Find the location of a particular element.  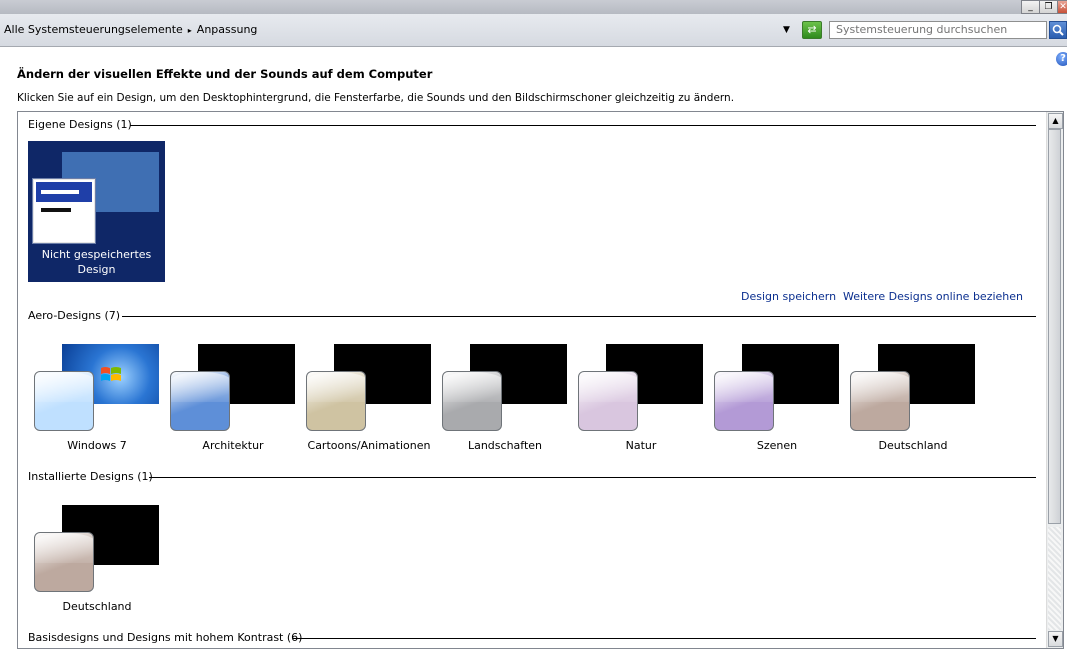

section-own-designs: Eigene Designs (1) is located at coordinates (80, 124).